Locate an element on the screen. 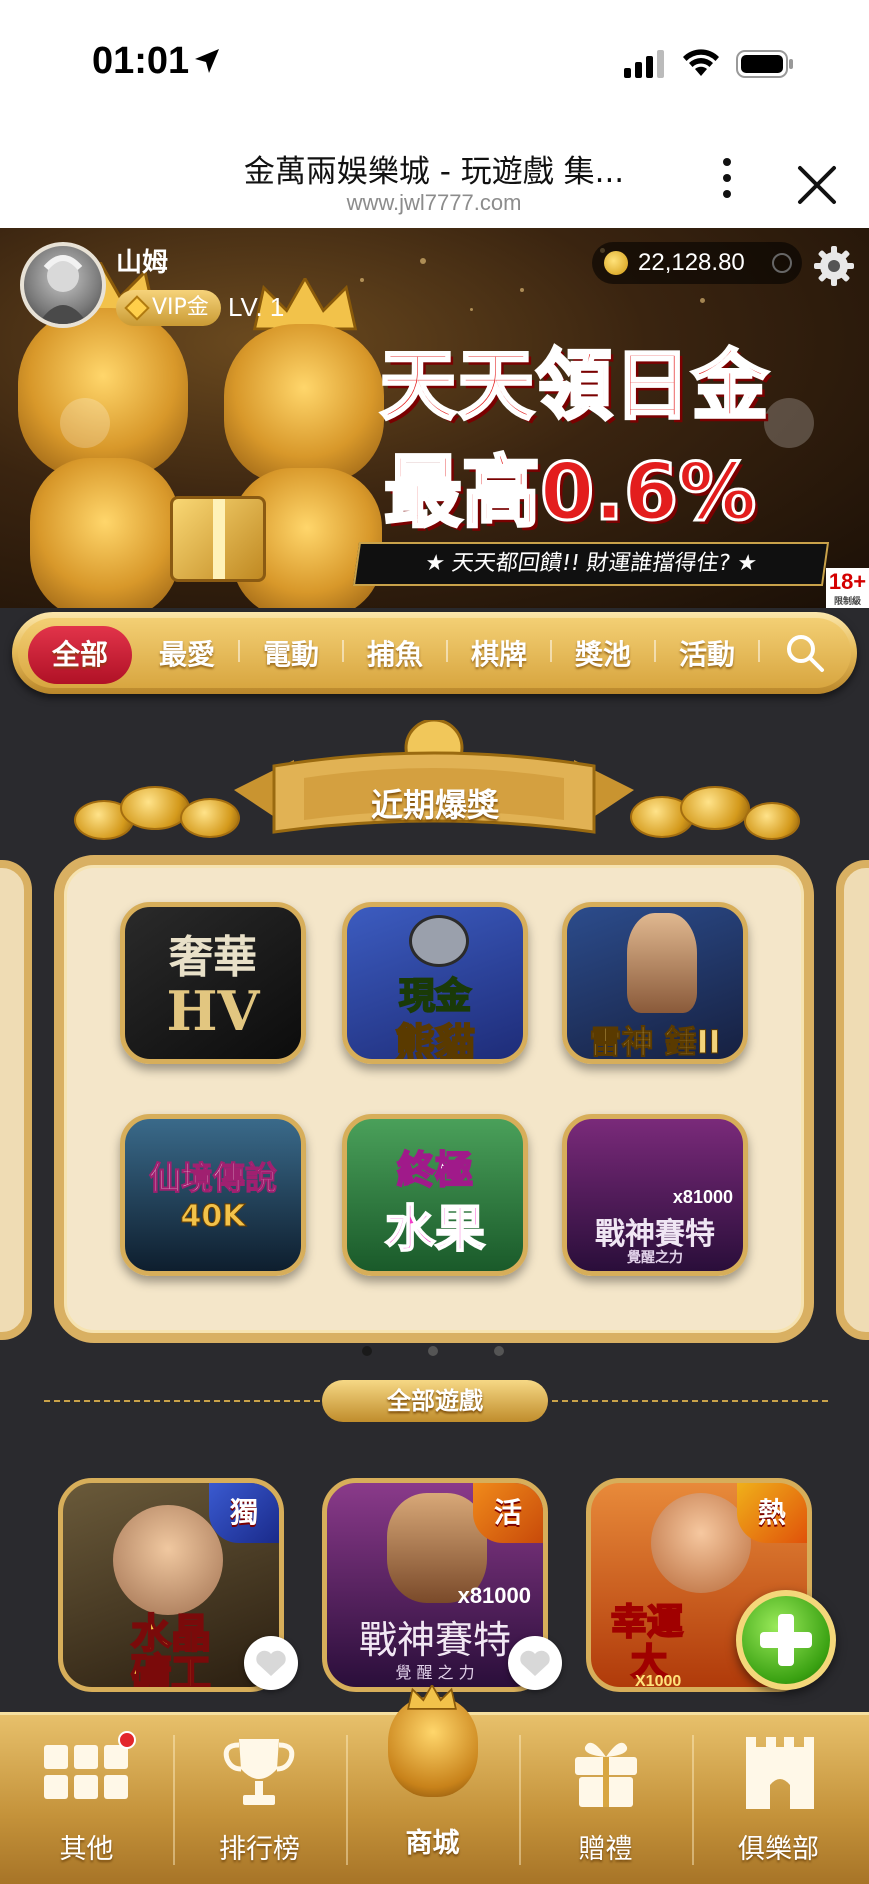 This screenshot has width=869, height=1884. close-icon is located at coordinates (817, 185).